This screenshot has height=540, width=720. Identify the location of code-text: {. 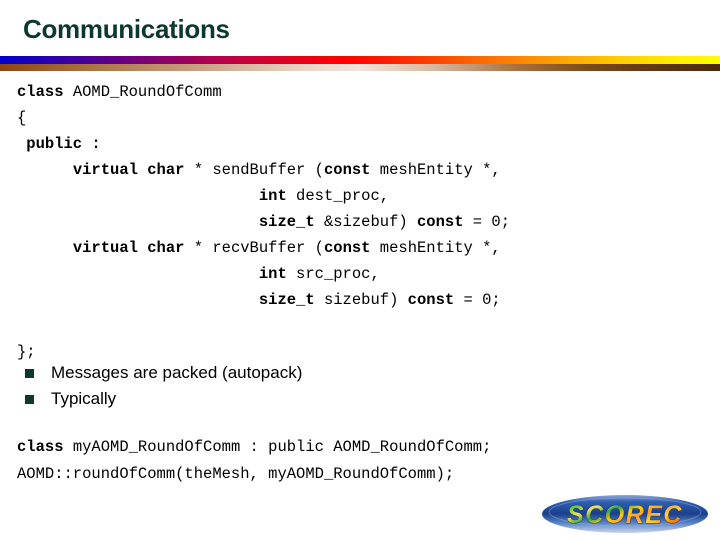
(22, 118).